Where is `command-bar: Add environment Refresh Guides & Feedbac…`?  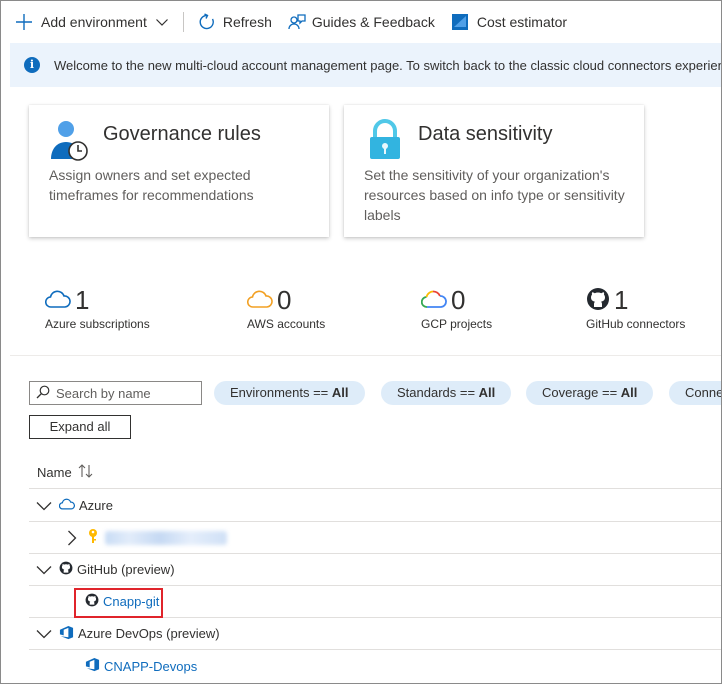
command-bar: Add environment Refresh Guides & Feedbac… is located at coordinates (361, 22).